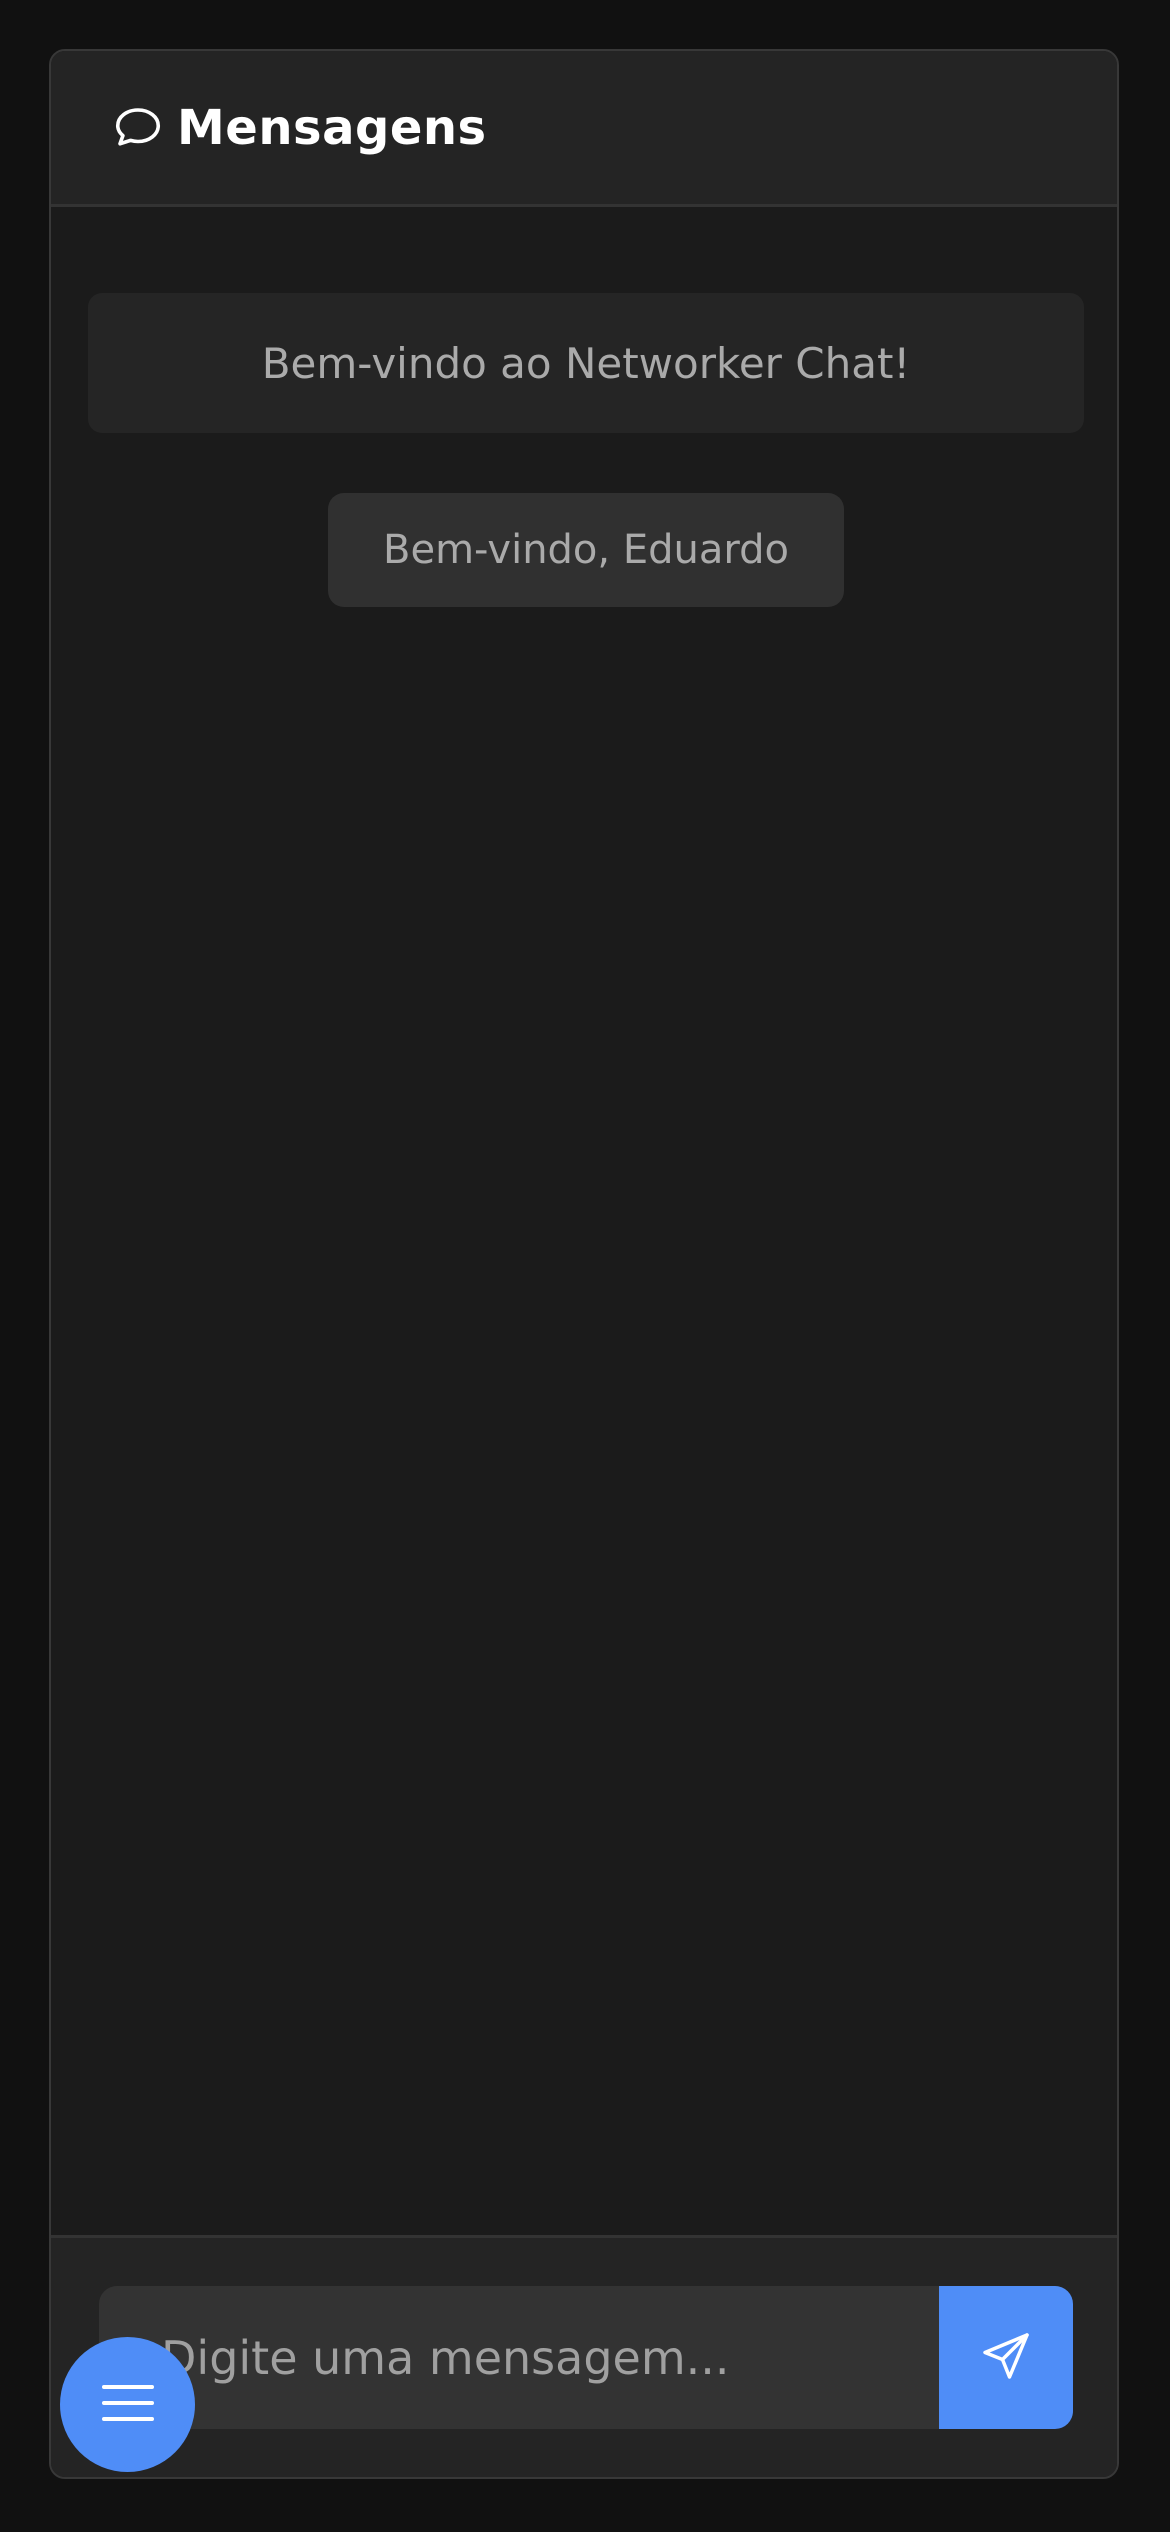 This screenshot has height=2532, width=1170. What do you see at coordinates (586, 550) in the screenshot?
I see `welcome-message: Bem-vindo, Eduardo` at bounding box center [586, 550].